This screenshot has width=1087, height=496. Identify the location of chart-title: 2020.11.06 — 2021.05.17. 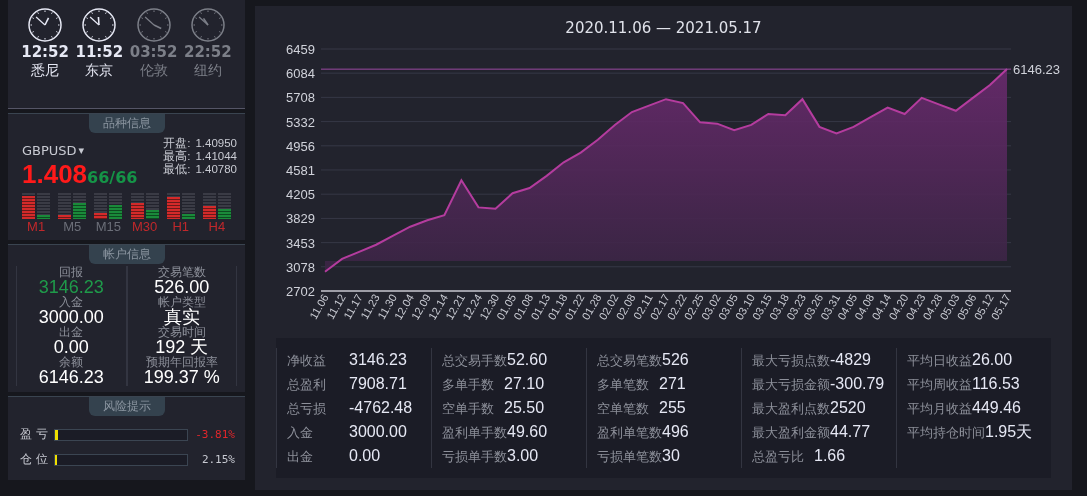
(663, 28).